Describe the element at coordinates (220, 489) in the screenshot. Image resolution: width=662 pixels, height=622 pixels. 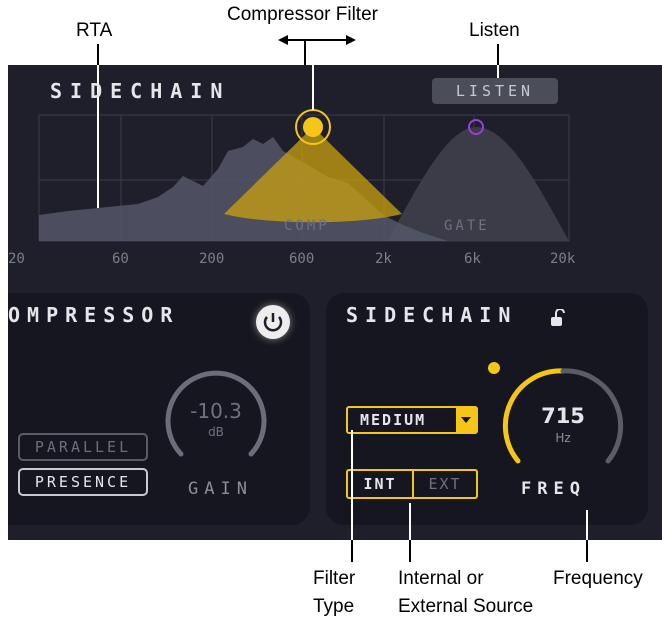
I see `gain-label: GAIN` at that location.